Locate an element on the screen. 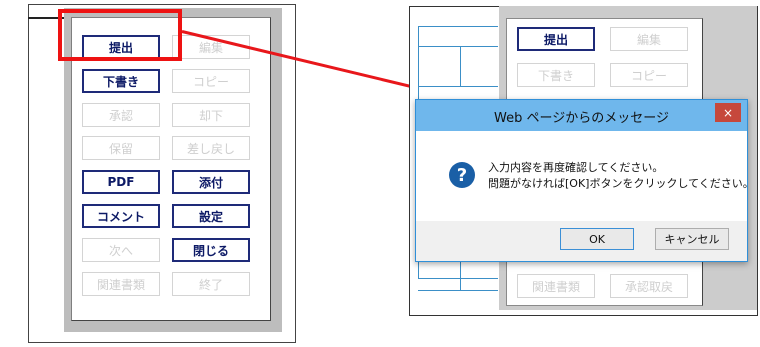  dialog-message-line2: 問題がなければ[OK]ボタンをクリックしてください。 is located at coordinates (621, 183).